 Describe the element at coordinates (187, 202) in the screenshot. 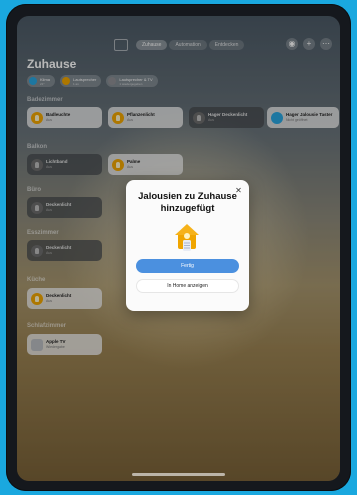

I see `dialog-title: Jalousien zu Zuhause hinzugefügt` at that location.